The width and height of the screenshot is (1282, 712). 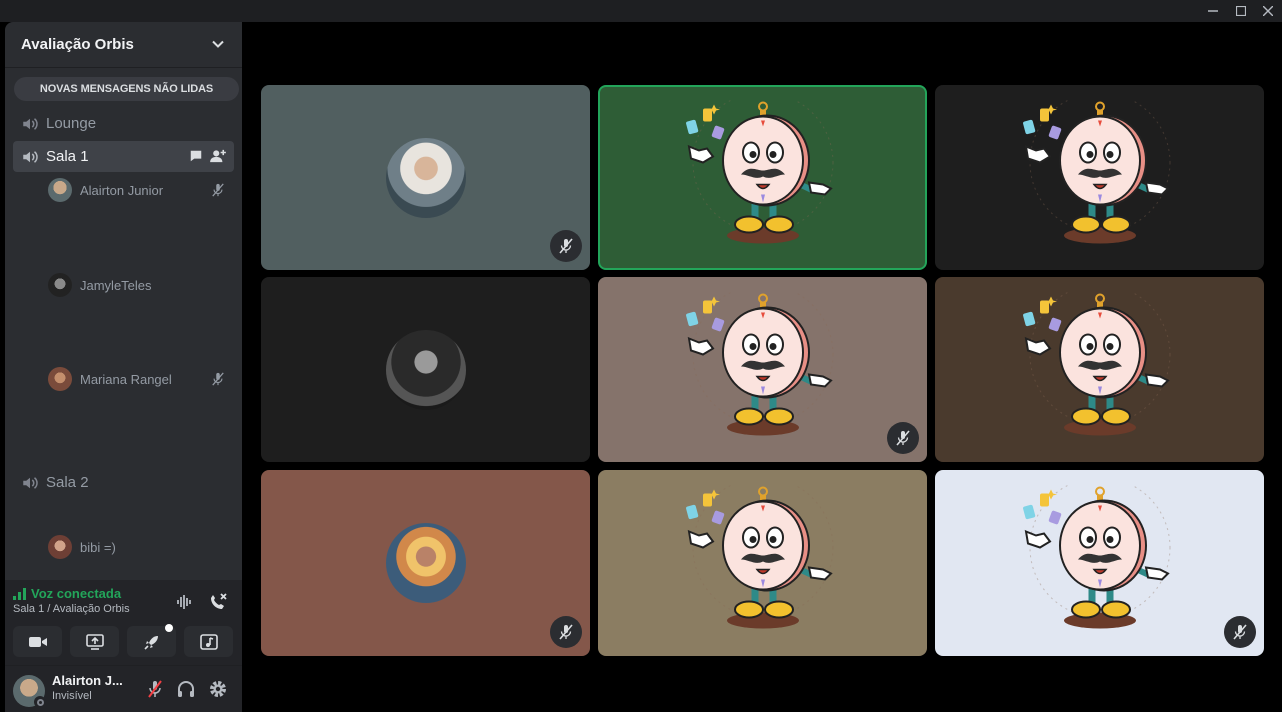 I want to click on chat-icon, so click(x=196, y=156).